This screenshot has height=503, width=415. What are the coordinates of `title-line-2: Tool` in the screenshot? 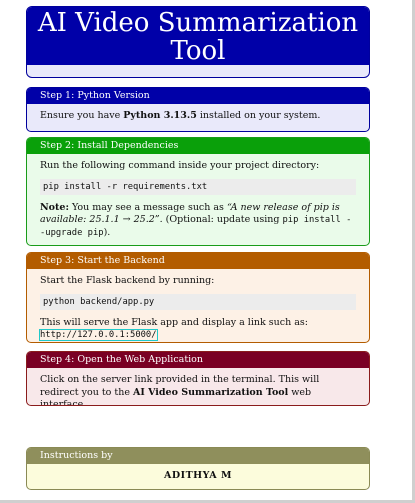 It's located at (198, 51).